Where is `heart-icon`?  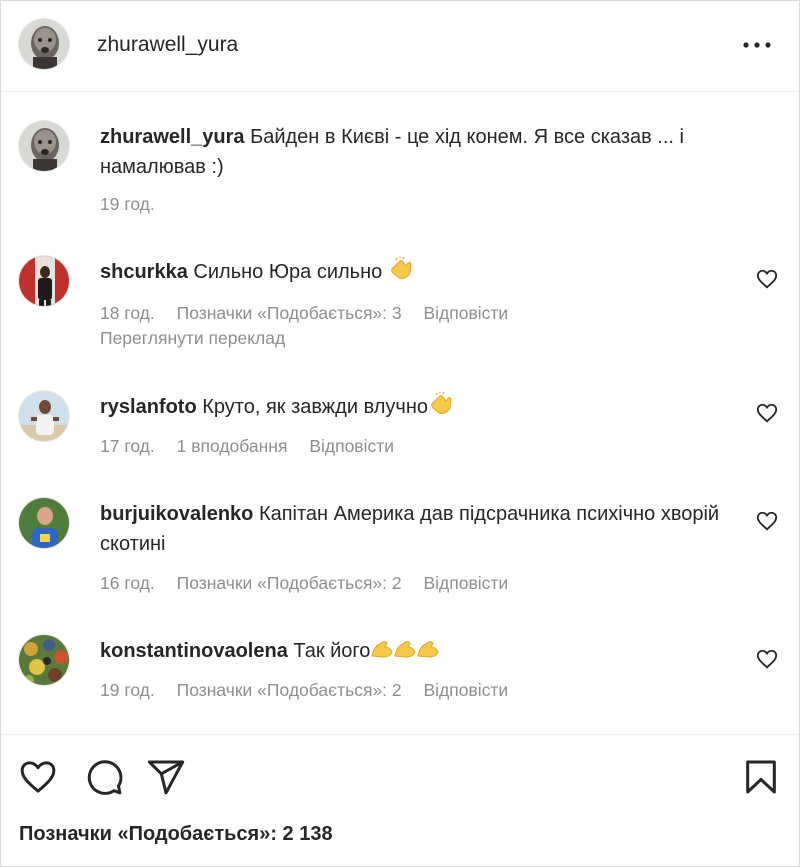
heart-icon is located at coordinates (38, 777).